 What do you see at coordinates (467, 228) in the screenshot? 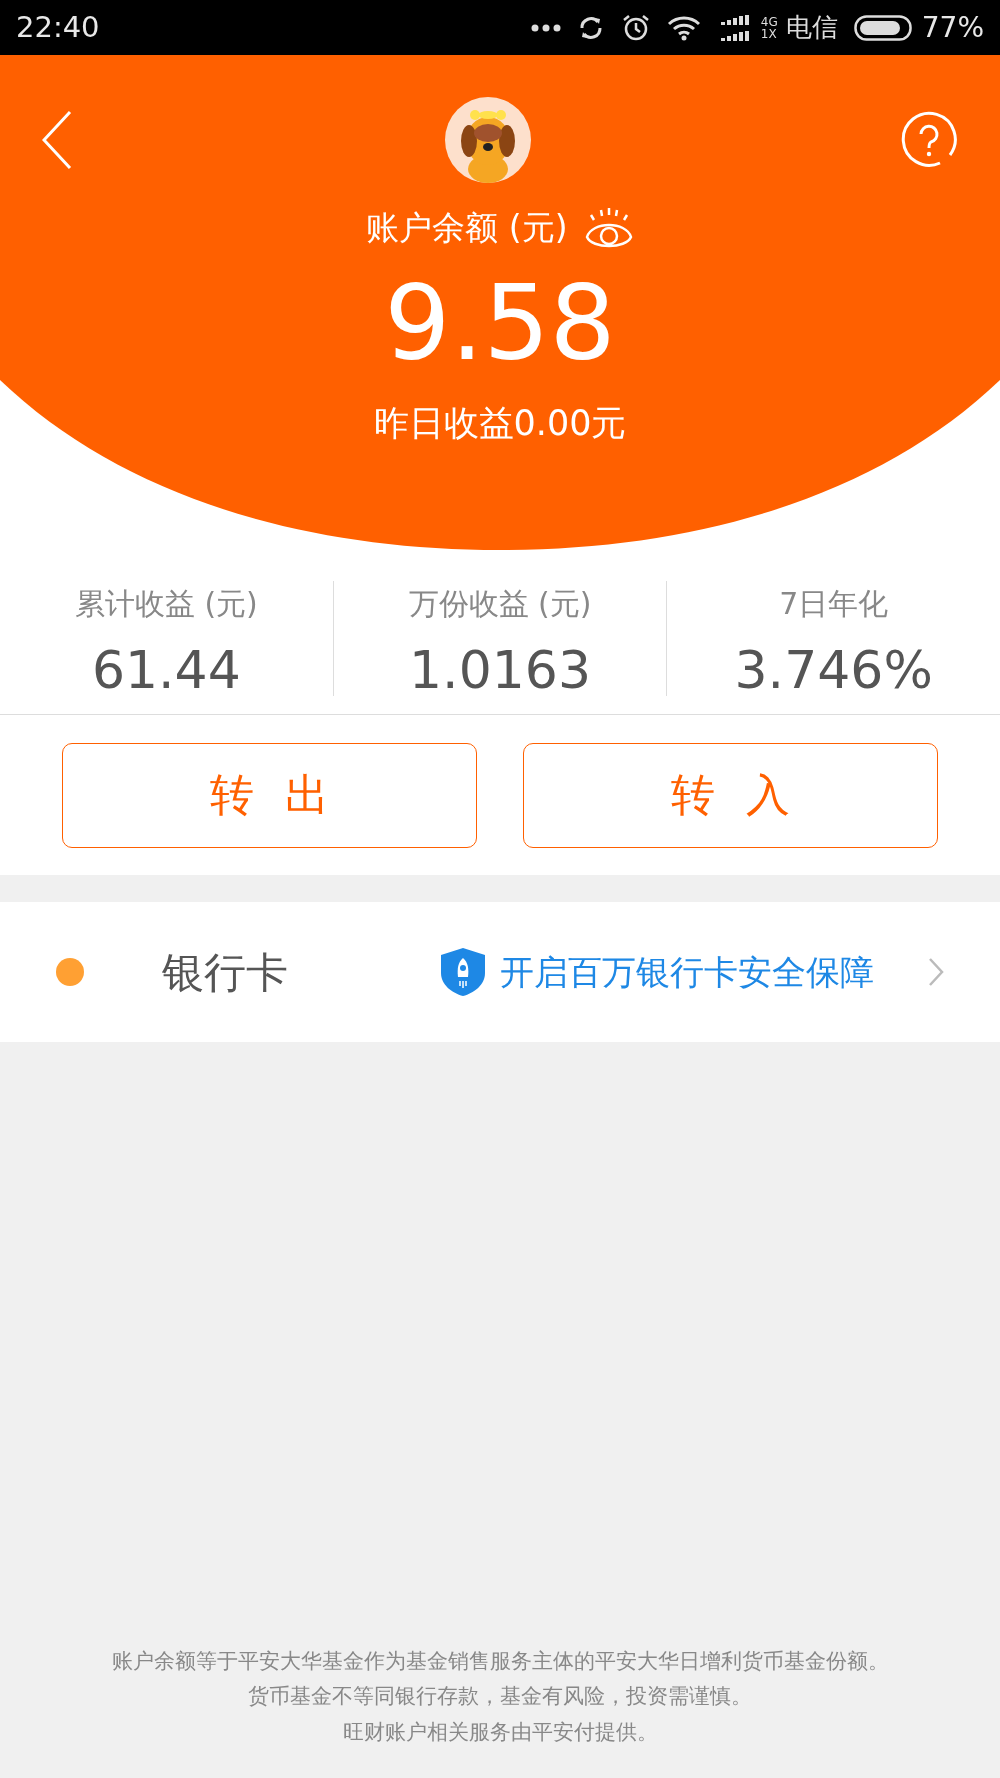
I see `balance-label: 账户余额 (元)` at bounding box center [467, 228].